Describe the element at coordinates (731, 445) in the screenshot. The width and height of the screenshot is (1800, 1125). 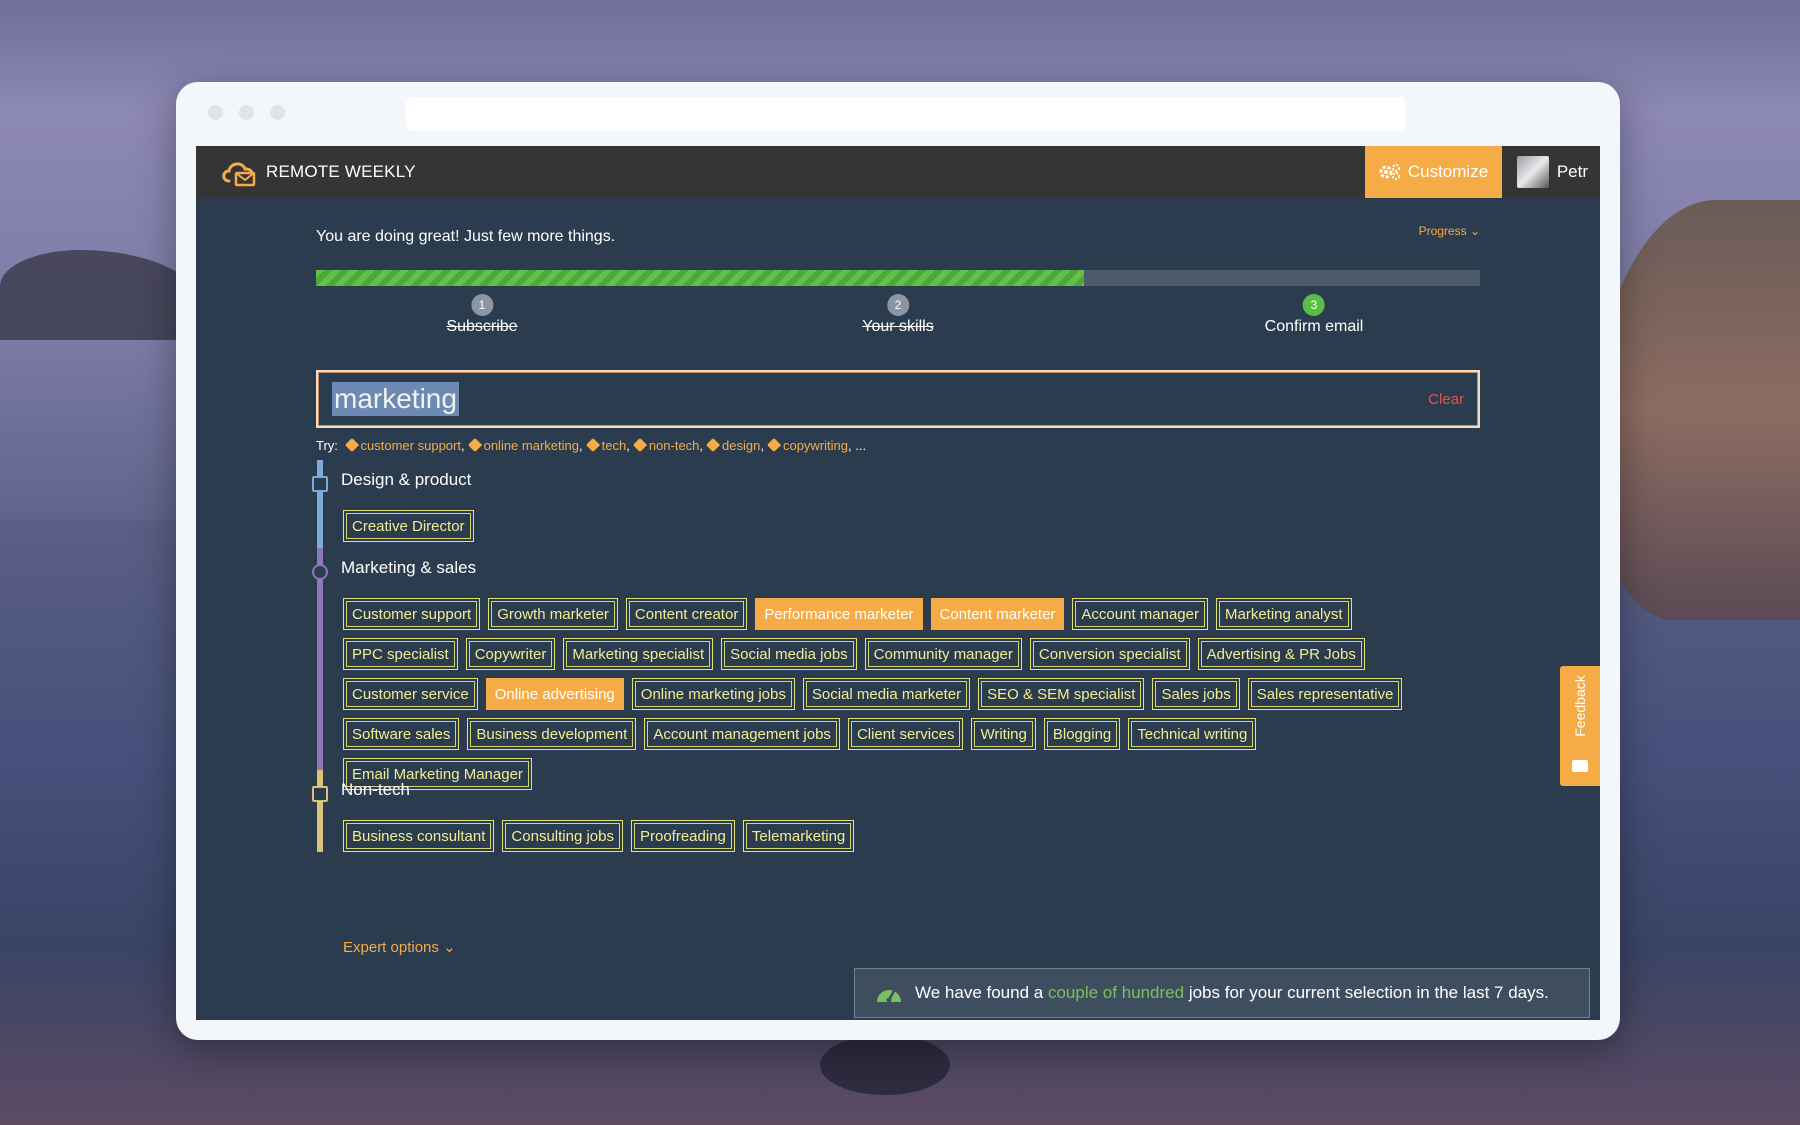
I see `suggestion-tag: design` at that location.